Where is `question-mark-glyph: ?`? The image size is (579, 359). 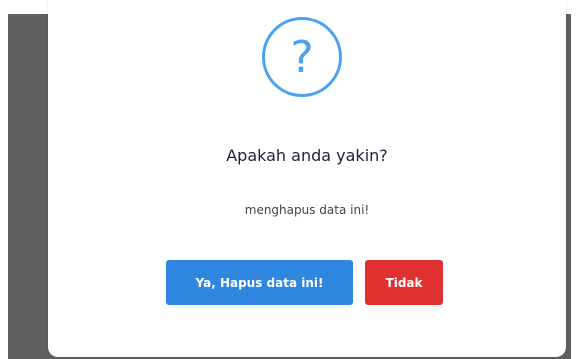
question-mark-glyph: ? is located at coordinates (302, 57).